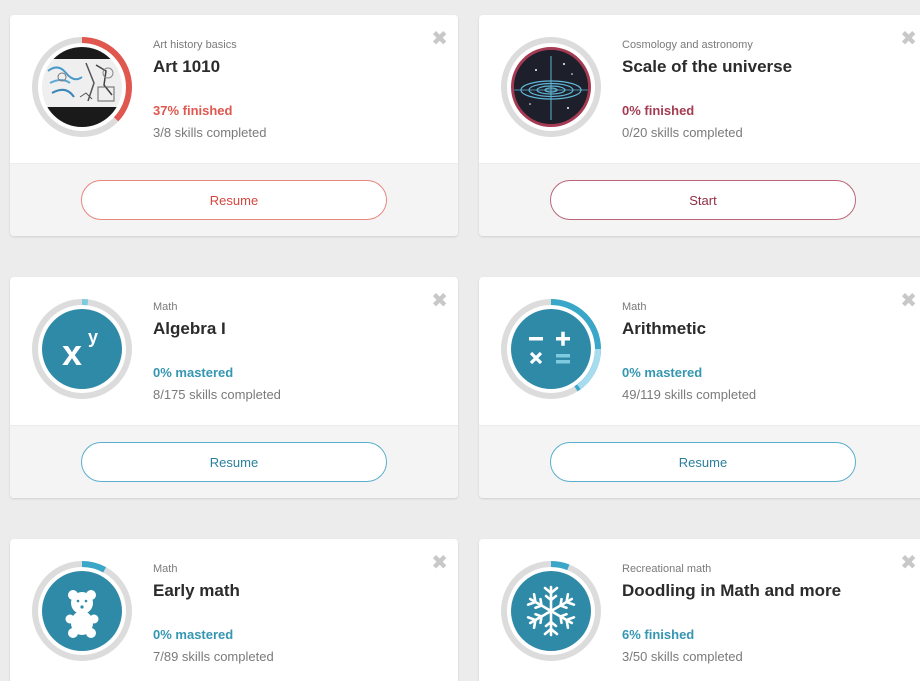 The height and width of the screenshot is (681, 920). I want to click on svg-text: y, so click(93, 337).